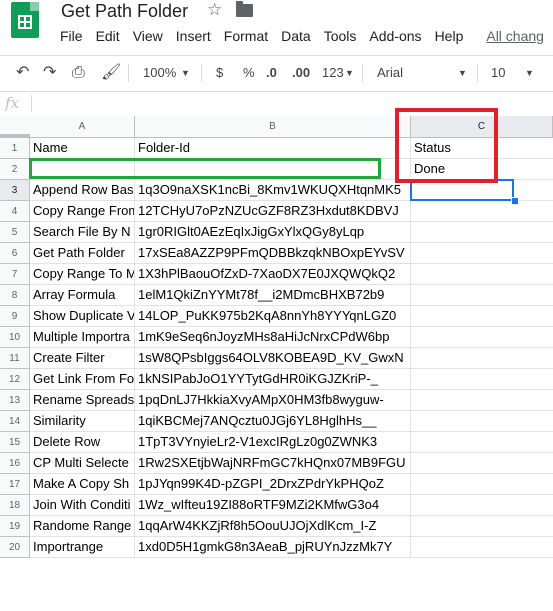  Describe the element at coordinates (82, 337) in the screenshot. I see `cell-a10: Multiple Importra` at that location.